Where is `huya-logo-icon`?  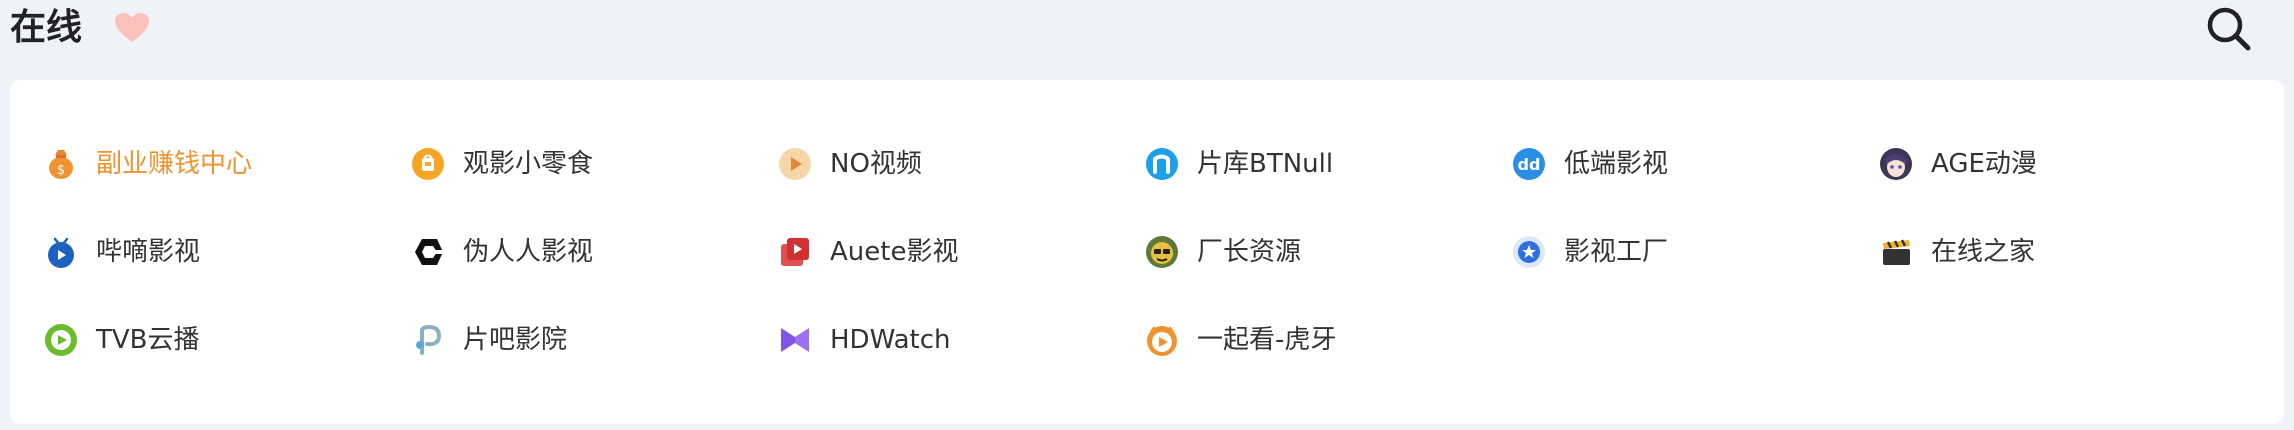
huya-logo-icon is located at coordinates (1162, 340).